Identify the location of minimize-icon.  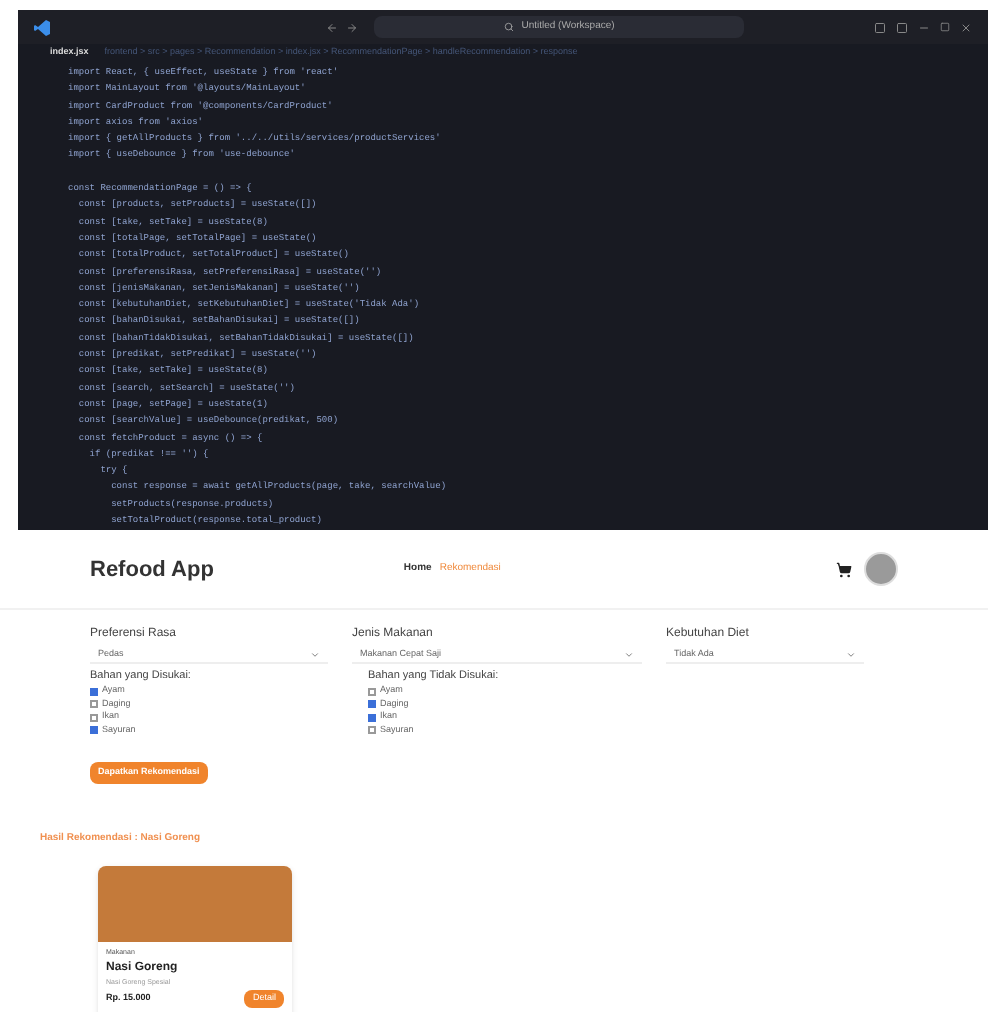
(924, 27).